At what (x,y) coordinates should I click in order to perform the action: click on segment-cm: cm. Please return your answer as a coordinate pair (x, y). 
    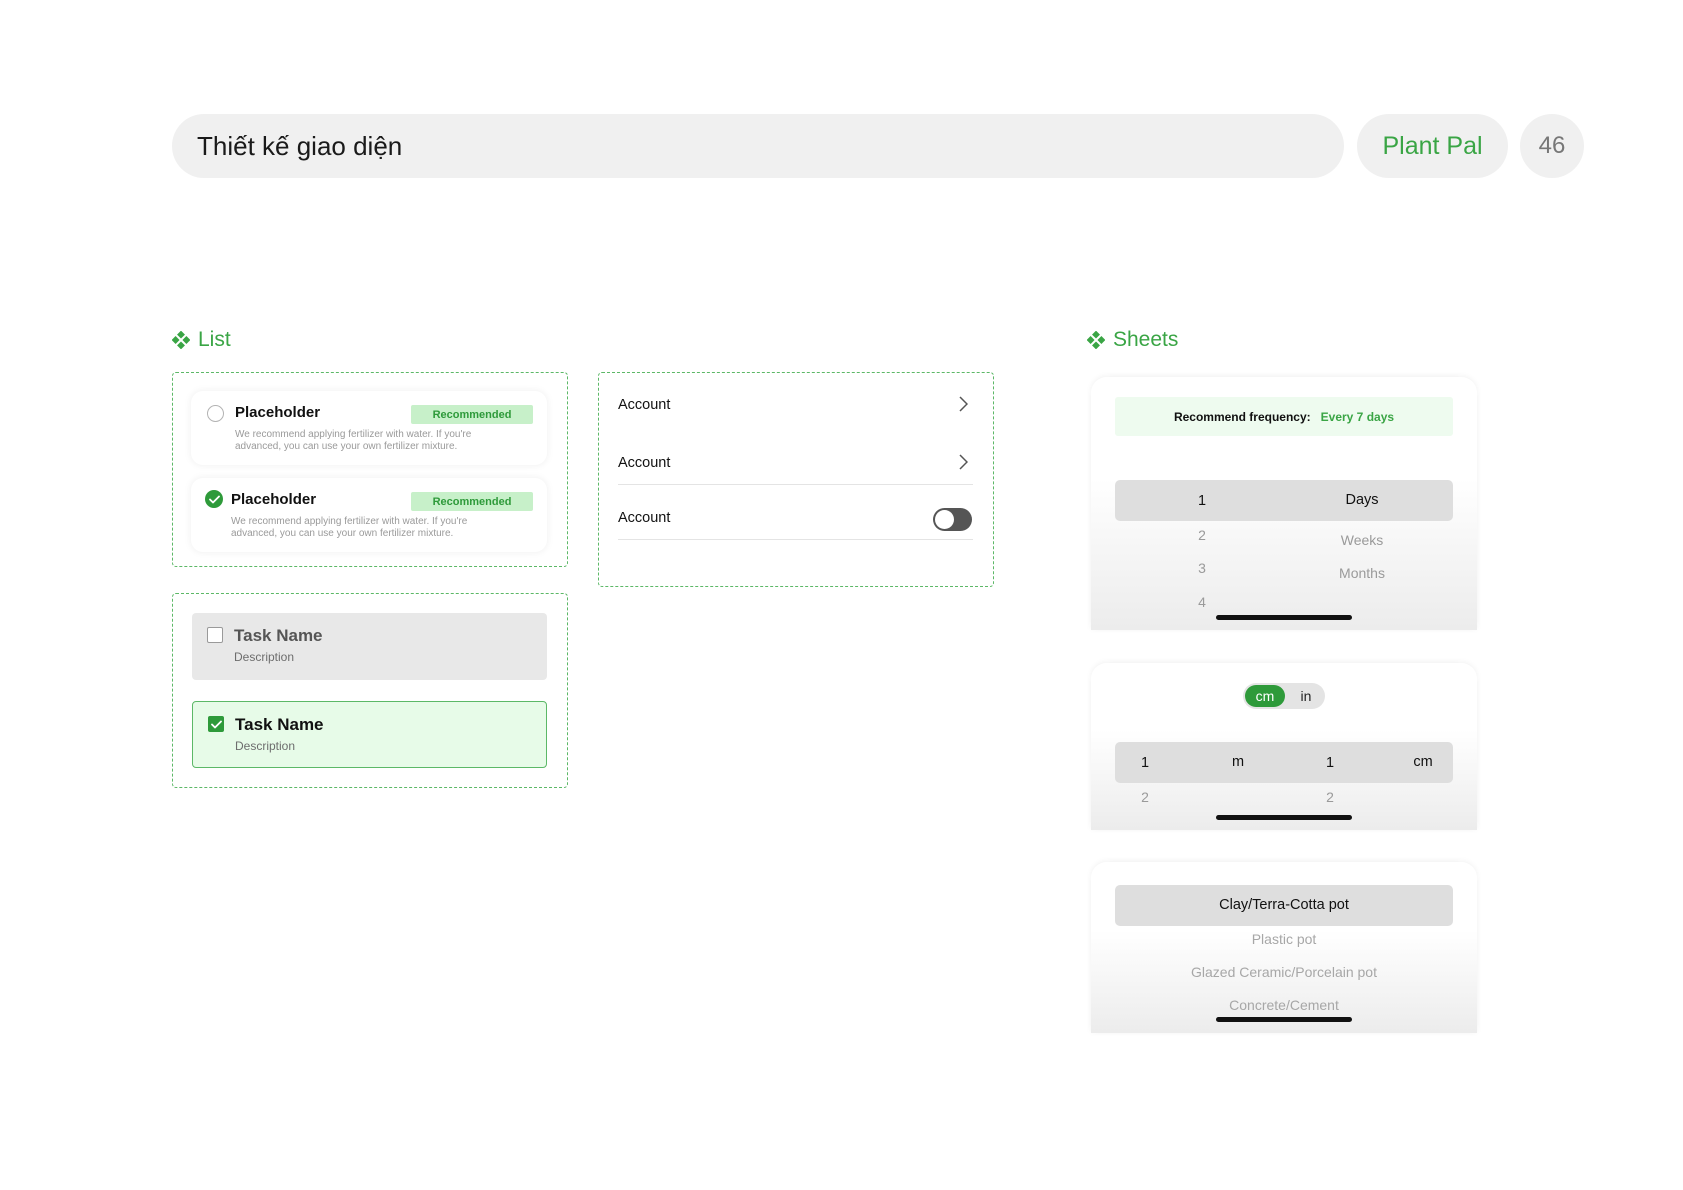
    Looking at the image, I should click on (1265, 696).